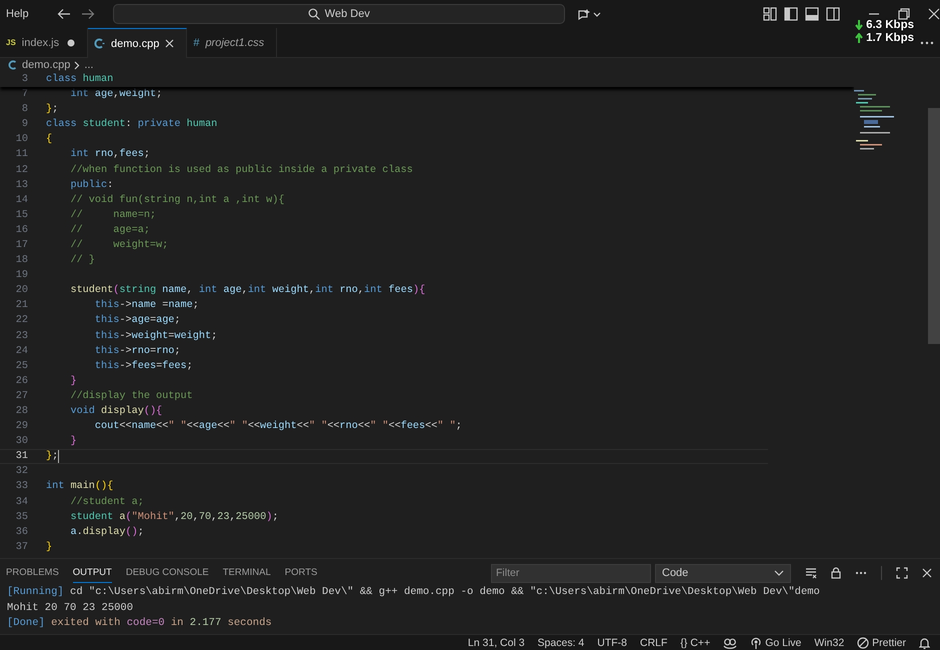 This screenshot has height=650, width=940. I want to click on line-number: 34, so click(21, 502).